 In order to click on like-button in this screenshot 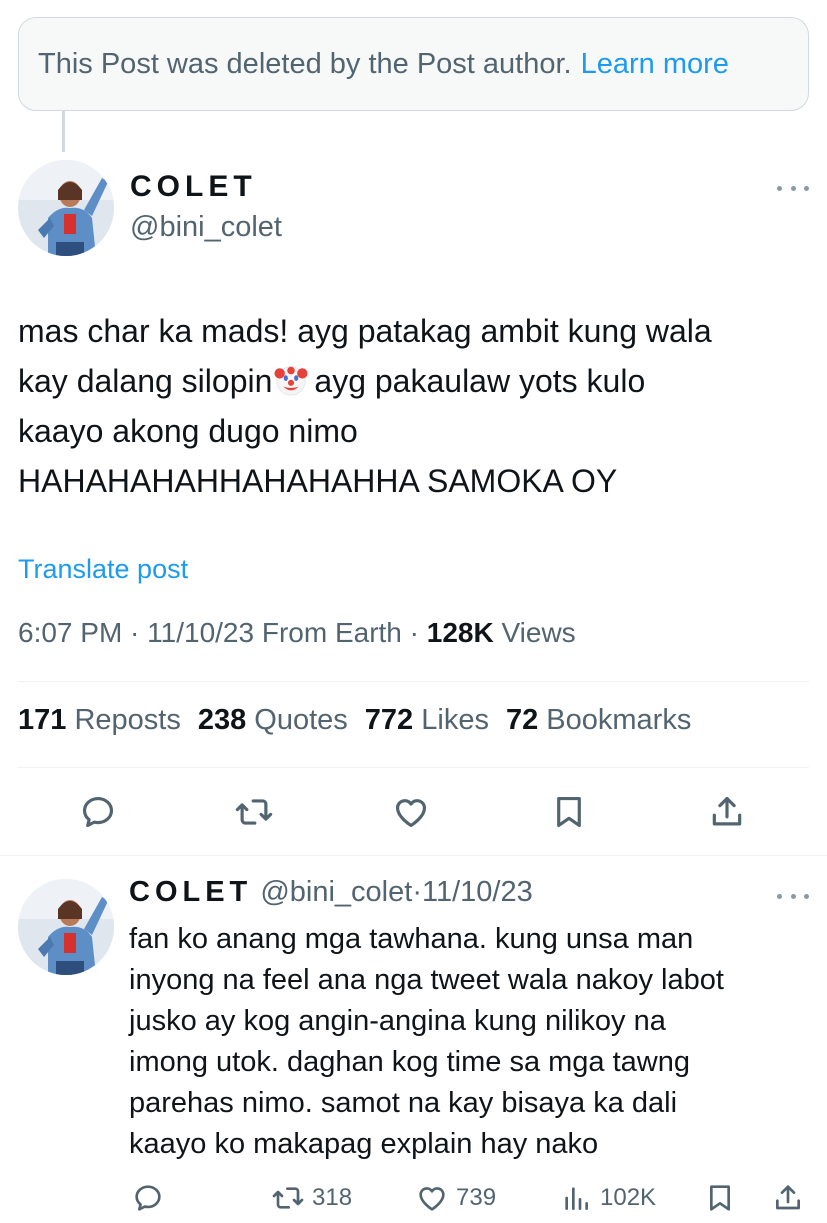, I will do `click(411, 812)`.